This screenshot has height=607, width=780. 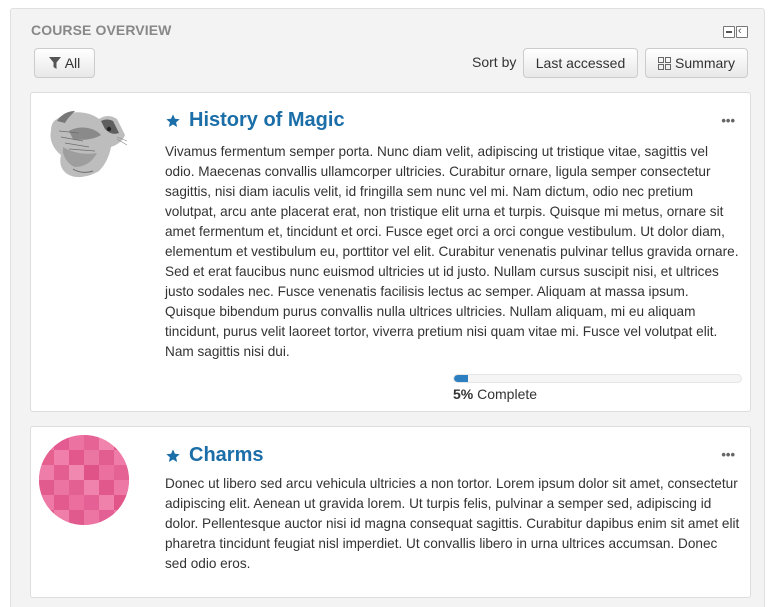 I want to click on progress-suffix: Complete, so click(x=505, y=394).